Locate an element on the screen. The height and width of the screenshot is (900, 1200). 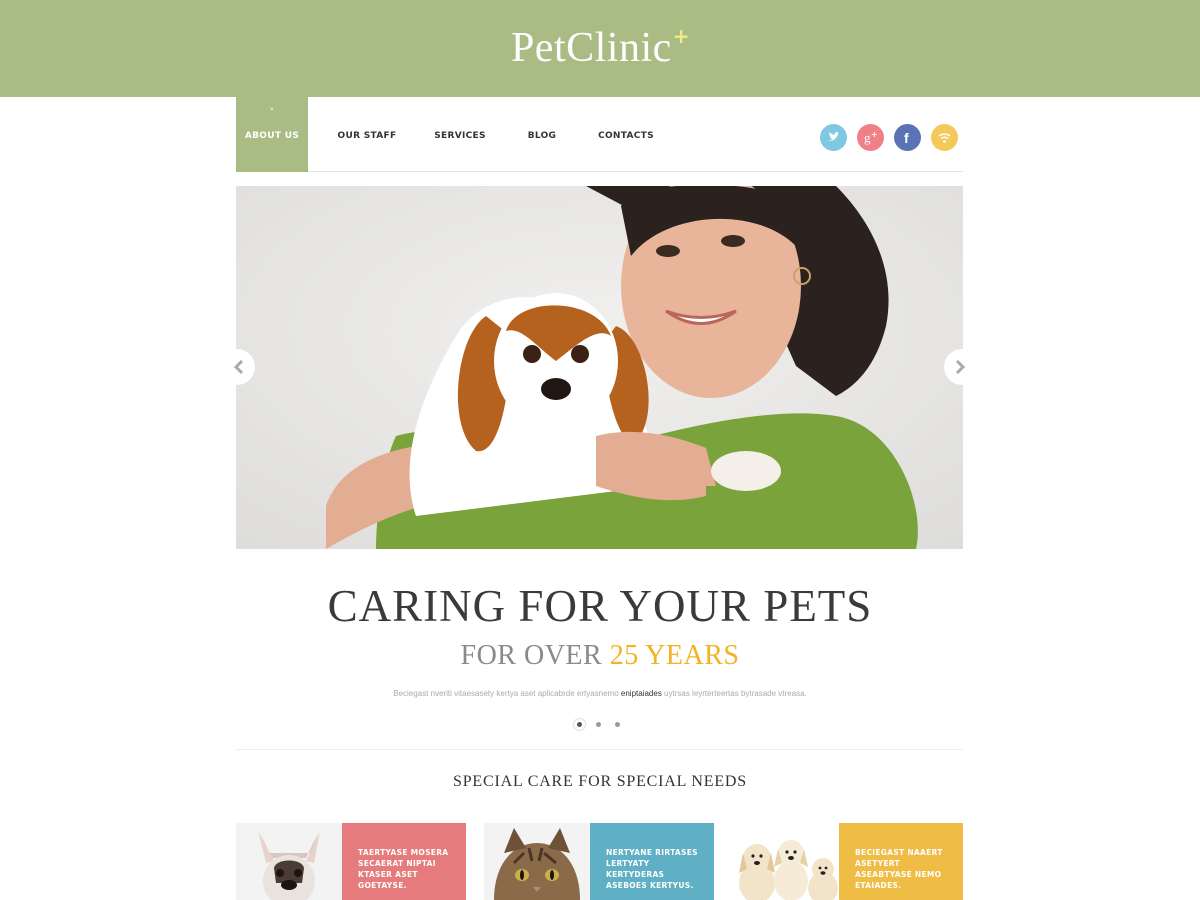
nav-item-contacts: CONTACTS is located at coordinates (626, 134).